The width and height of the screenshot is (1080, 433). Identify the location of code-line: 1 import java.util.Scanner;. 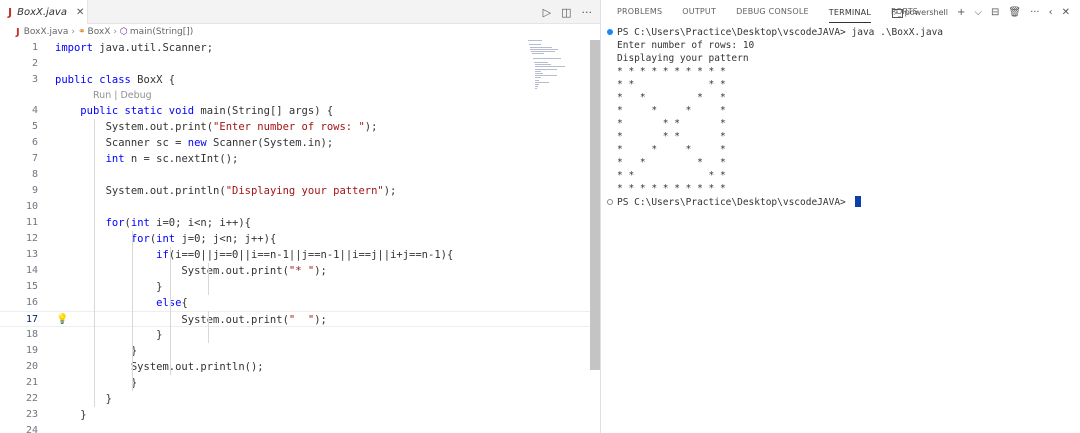
(295, 48).